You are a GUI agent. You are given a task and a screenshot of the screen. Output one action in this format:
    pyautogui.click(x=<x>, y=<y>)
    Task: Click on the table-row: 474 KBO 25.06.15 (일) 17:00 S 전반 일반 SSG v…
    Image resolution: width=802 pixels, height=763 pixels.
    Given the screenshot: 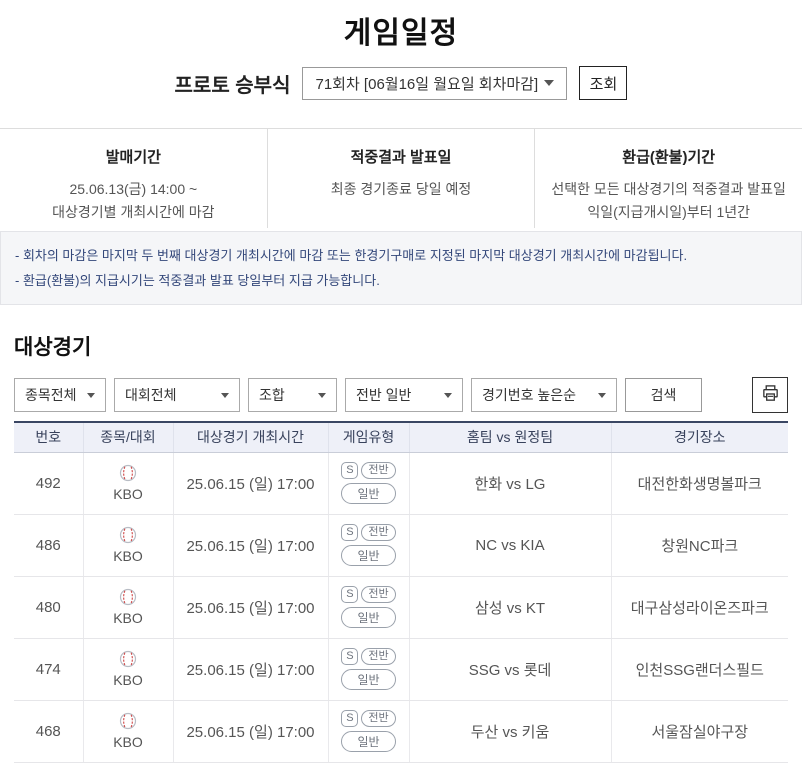 What is the action you would take?
    pyautogui.click(x=401, y=669)
    